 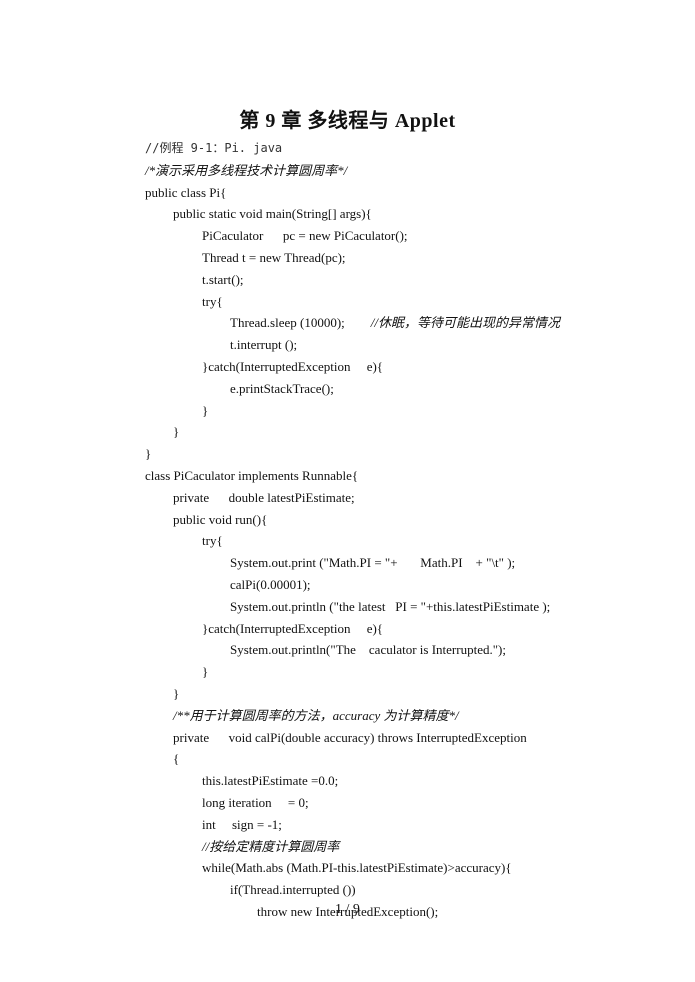 What do you see at coordinates (347, 909) in the screenshot?
I see `page-number: 1 / 9` at bounding box center [347, 909].